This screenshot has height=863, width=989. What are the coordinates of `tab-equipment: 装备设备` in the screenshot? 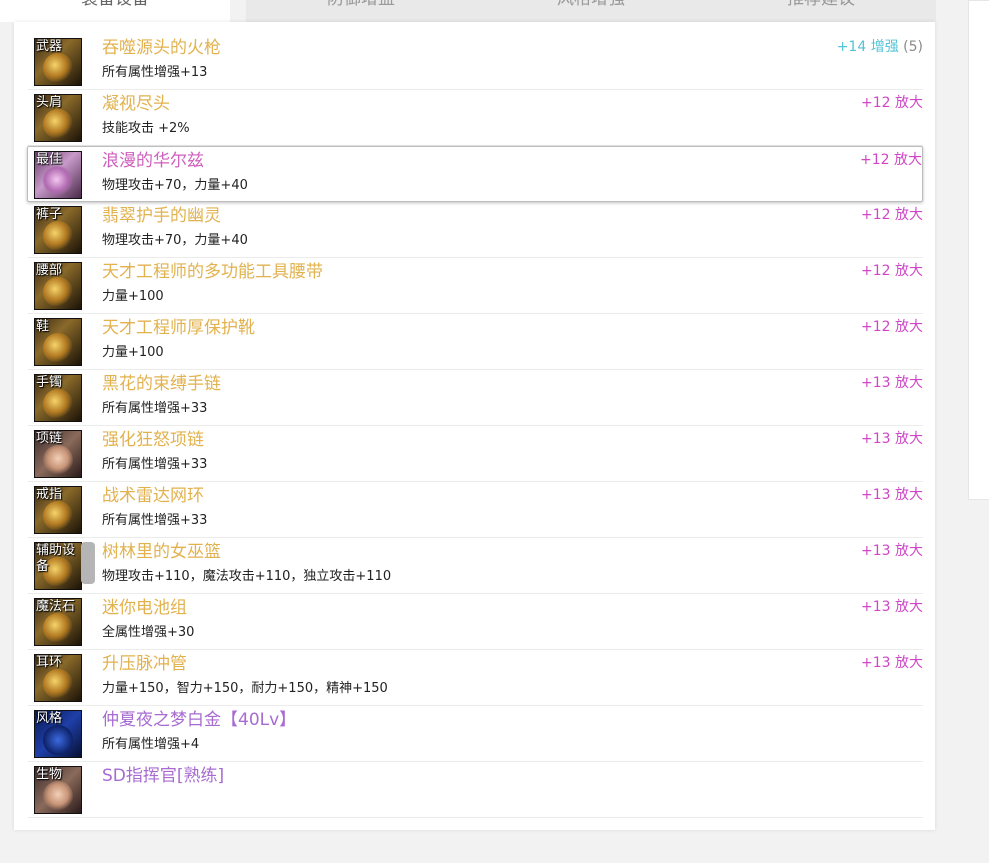 It's located at (115, 11).